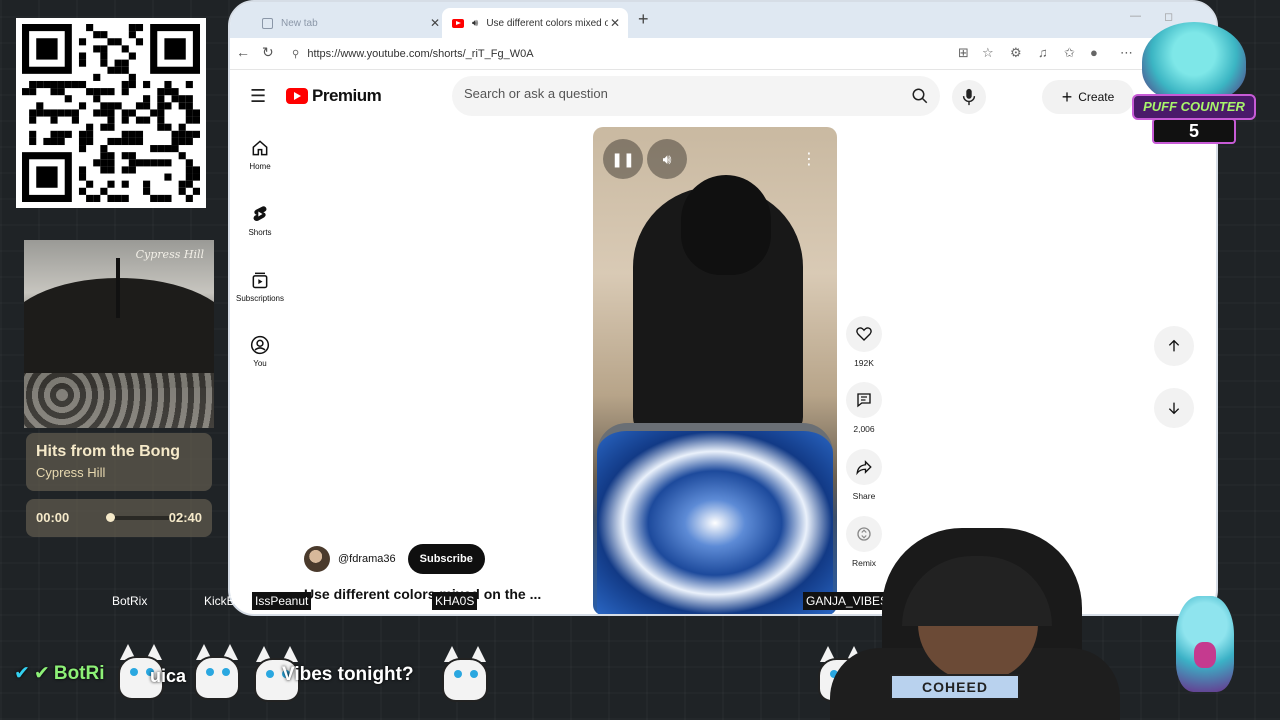 This screenshot has width=1280, height=720. I want to click on search-button, so click(920, 96).